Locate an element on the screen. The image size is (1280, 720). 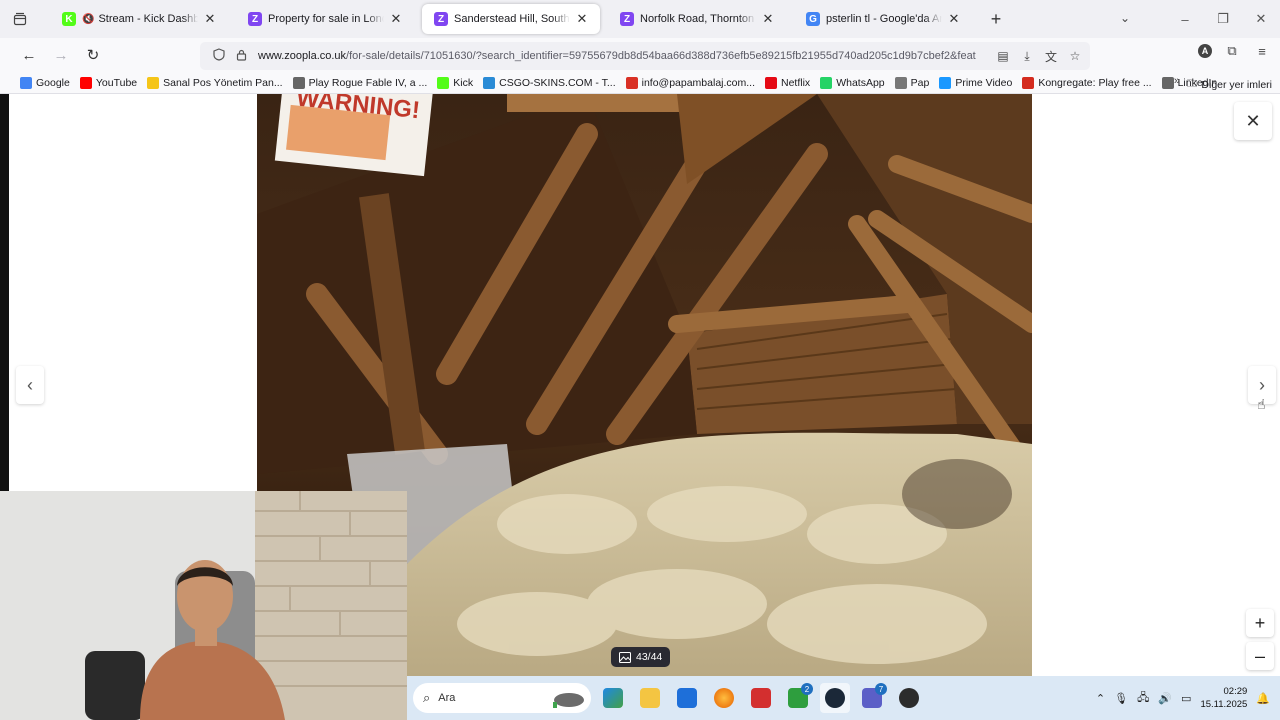
taskbar-teams-icon: 7 is located at coordinates (872, 698).